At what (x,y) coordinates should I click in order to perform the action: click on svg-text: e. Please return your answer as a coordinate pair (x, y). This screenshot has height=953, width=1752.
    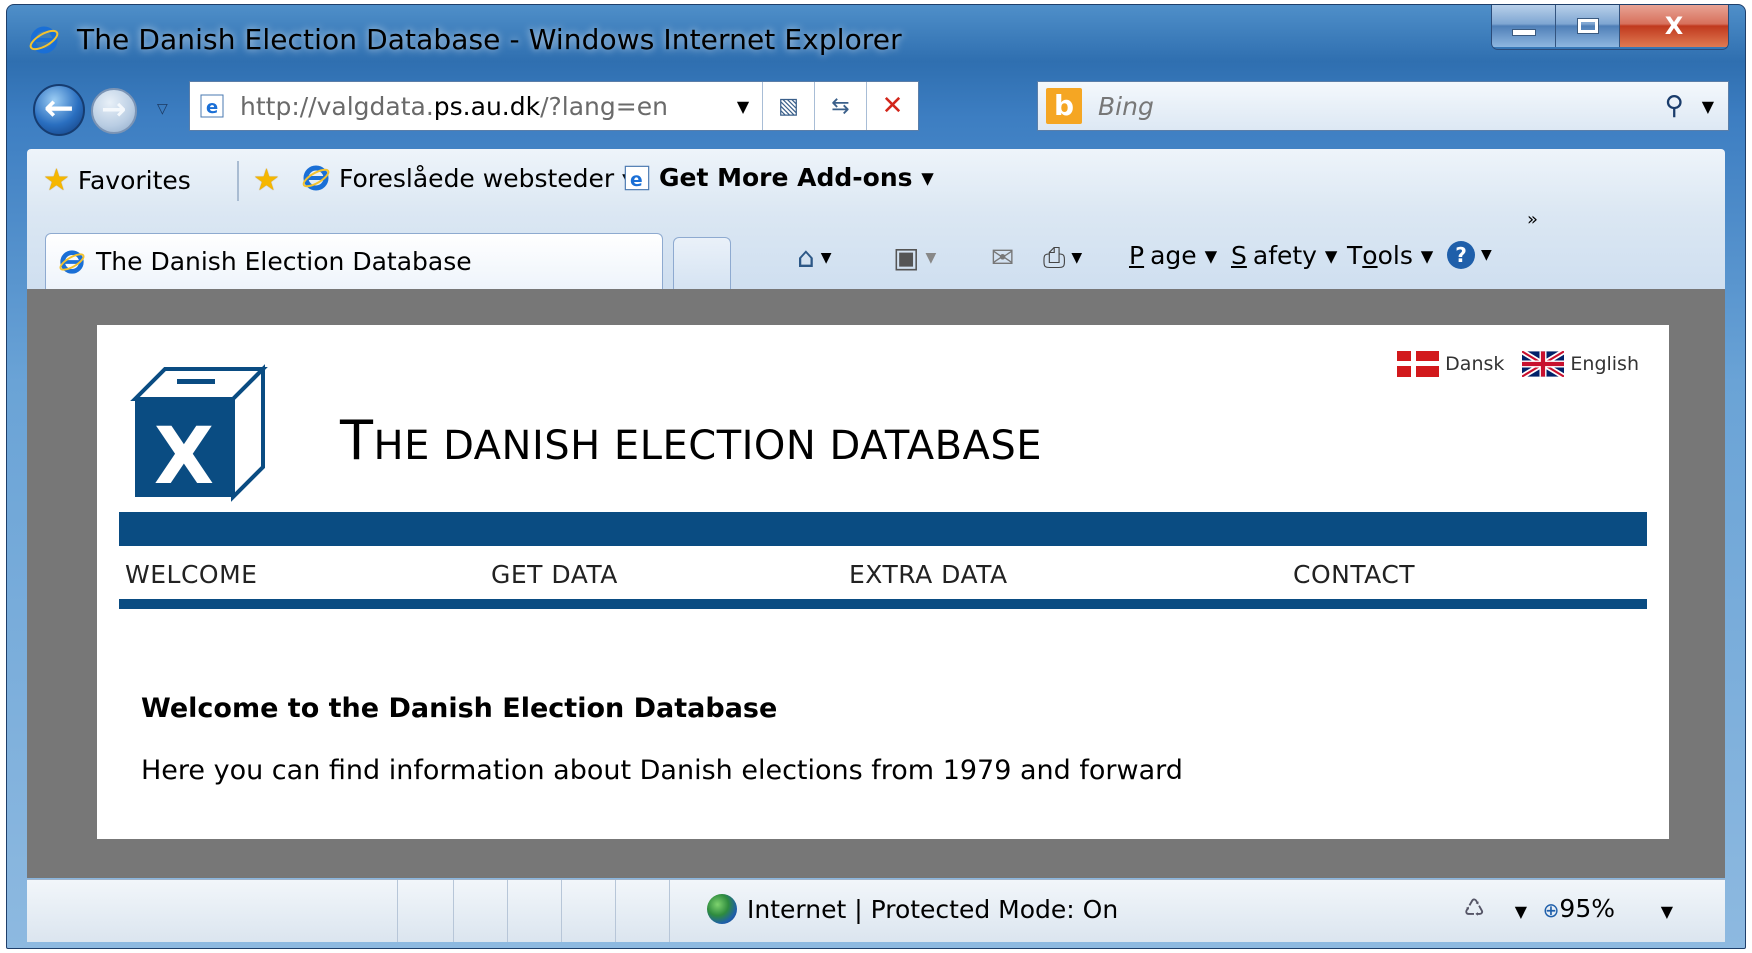
    Looking at the image, I should click on (212, 107).